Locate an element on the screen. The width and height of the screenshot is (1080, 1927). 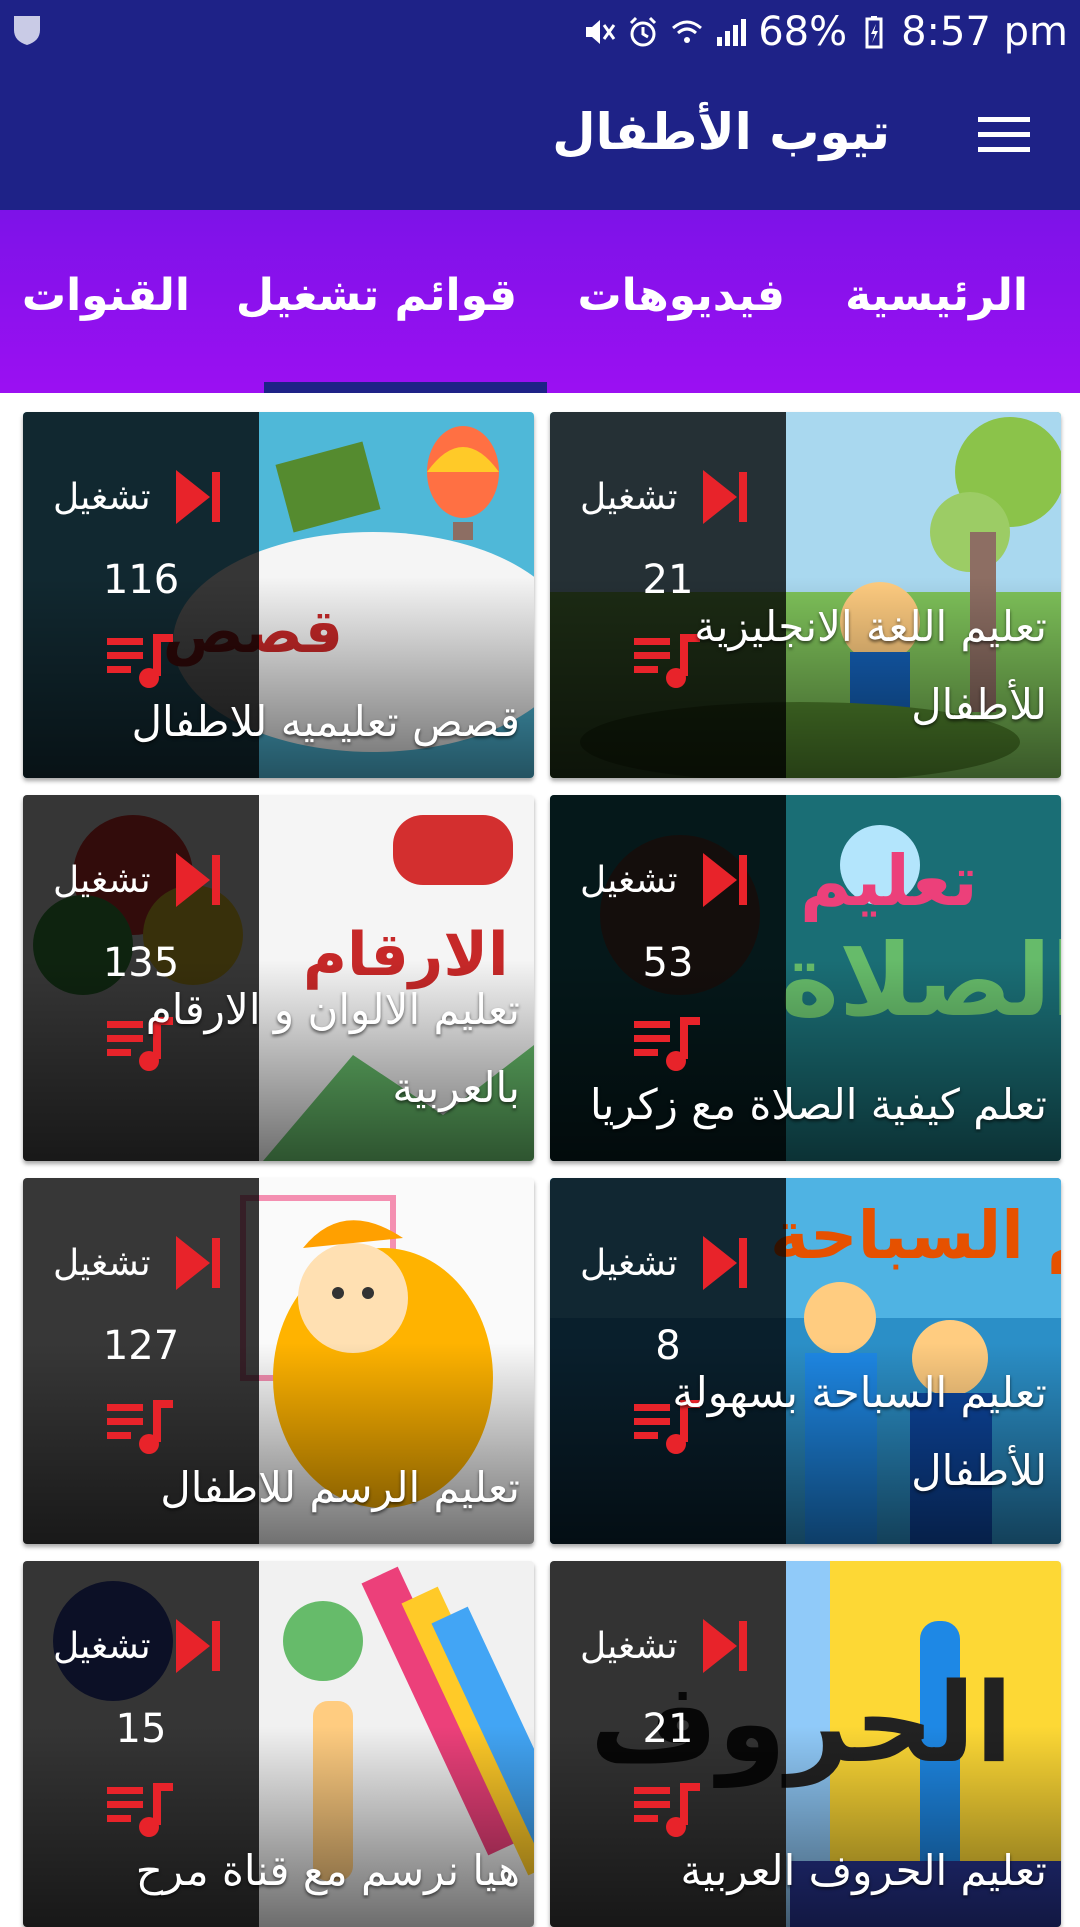
tab-bar: الرئيسية فيديوهات قوائم تشغيل القنوات is located at coordinates (540, 301).